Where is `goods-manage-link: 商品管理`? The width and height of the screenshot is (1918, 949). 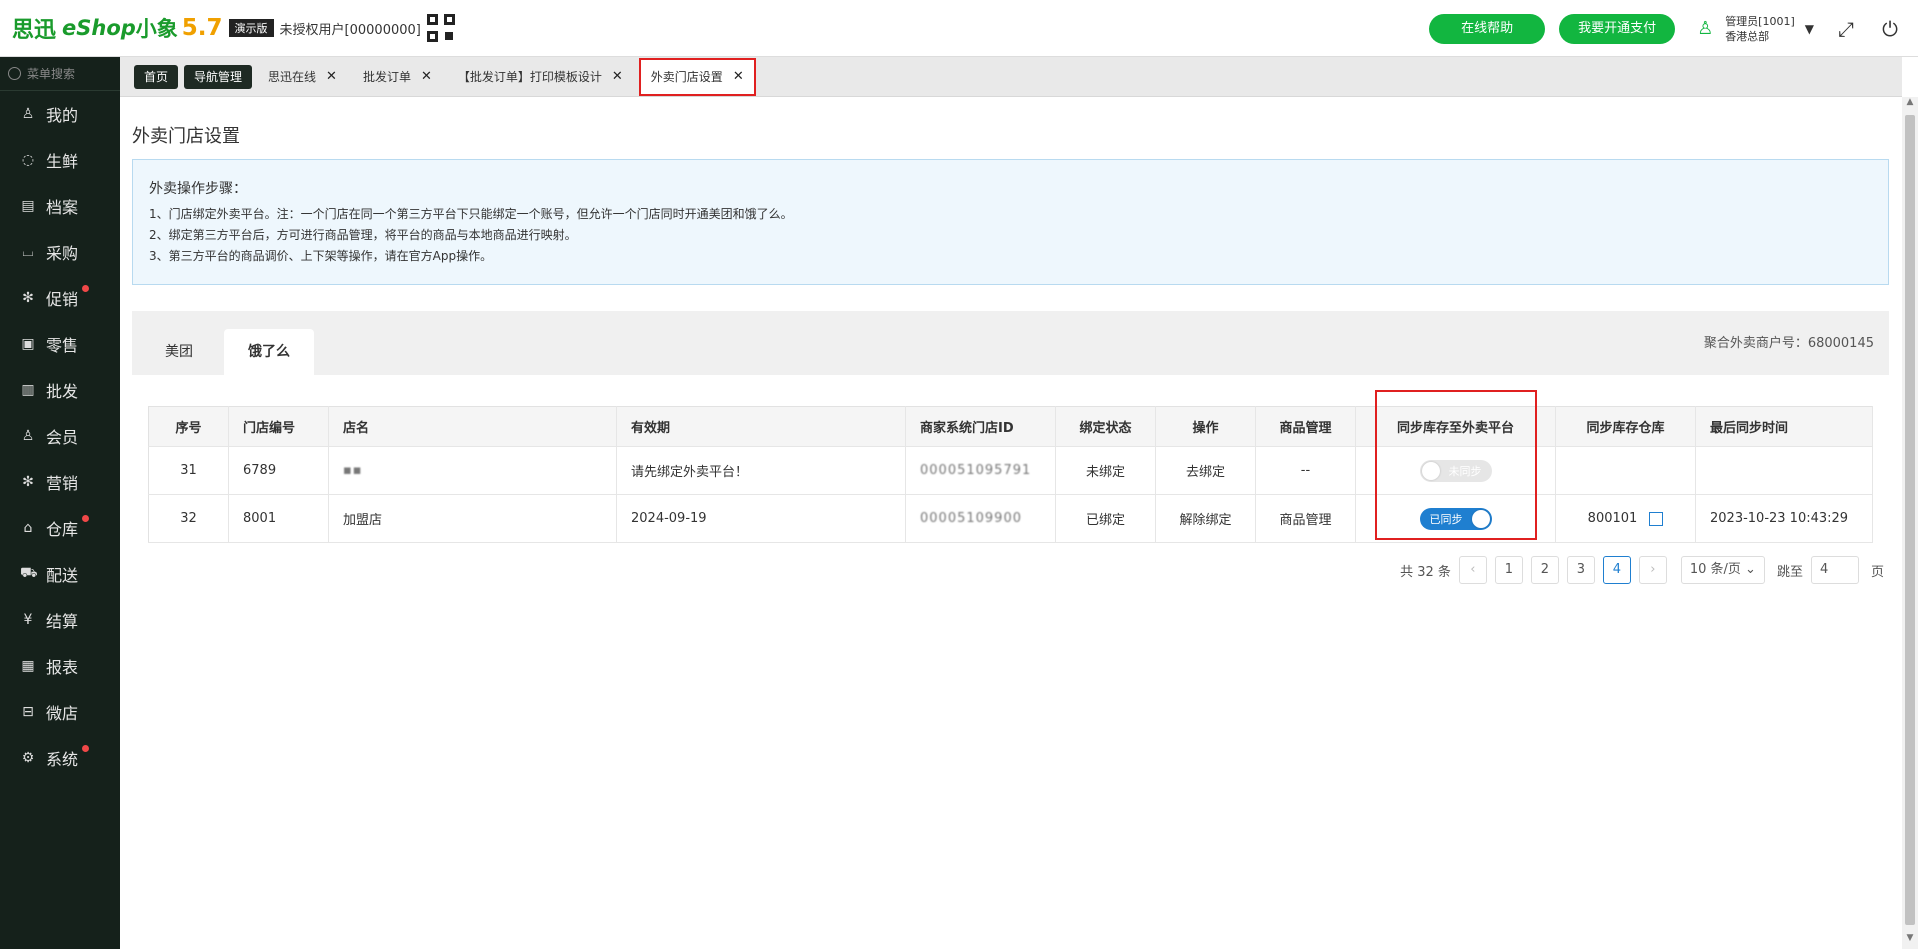 goods-manage-link: 商品管理 is located at coordinates (1305, 518).